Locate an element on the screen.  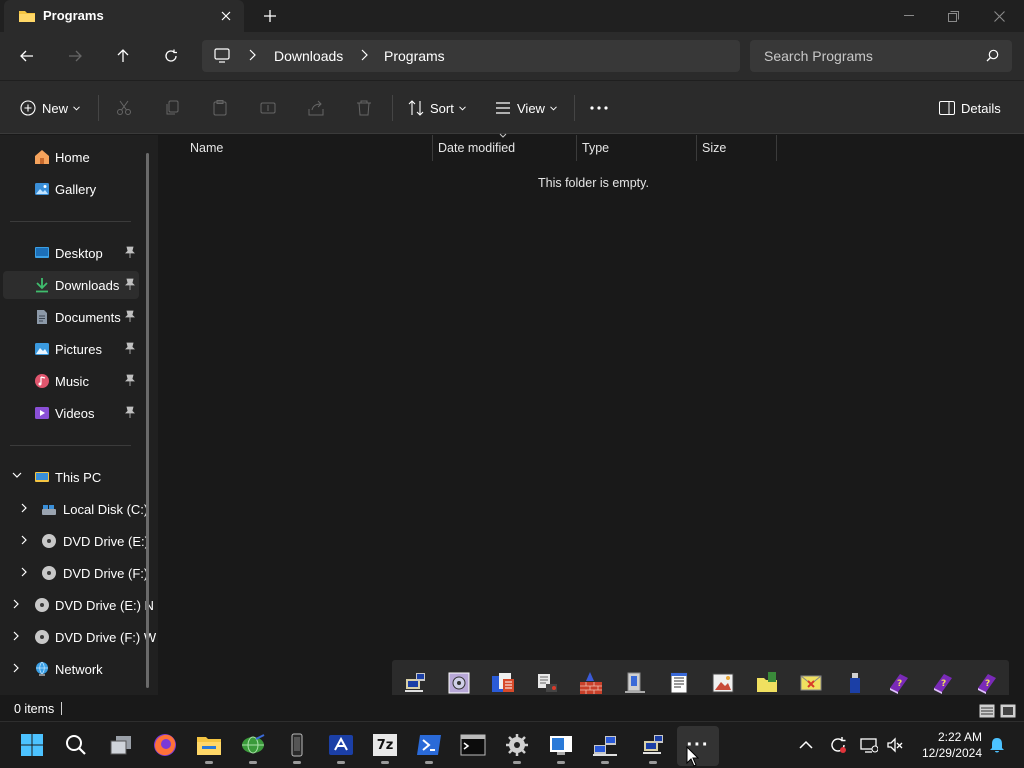
sidebar-item-dvd-f-media: DVD Drive (F:) W is located at coordinates (79, 637).